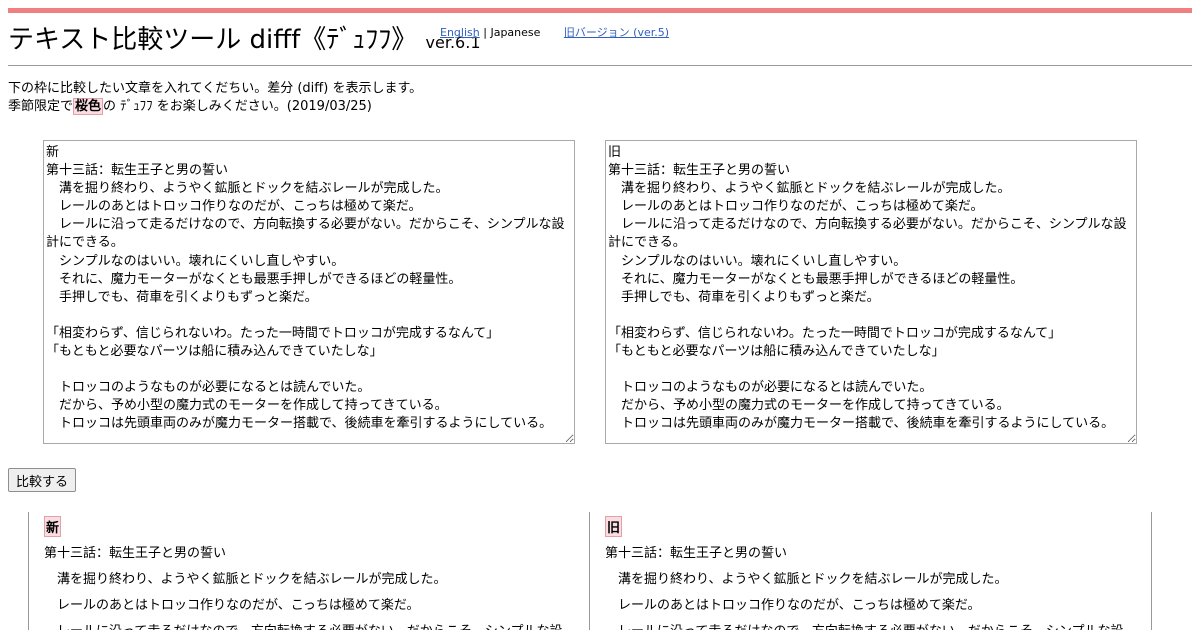 The width and height of the screenshot is (1200, 630). I want to click on result-old-line: レールのあとはトロッコ作りなのだが、こっちは極めて楽だ。, so click(793, 605).